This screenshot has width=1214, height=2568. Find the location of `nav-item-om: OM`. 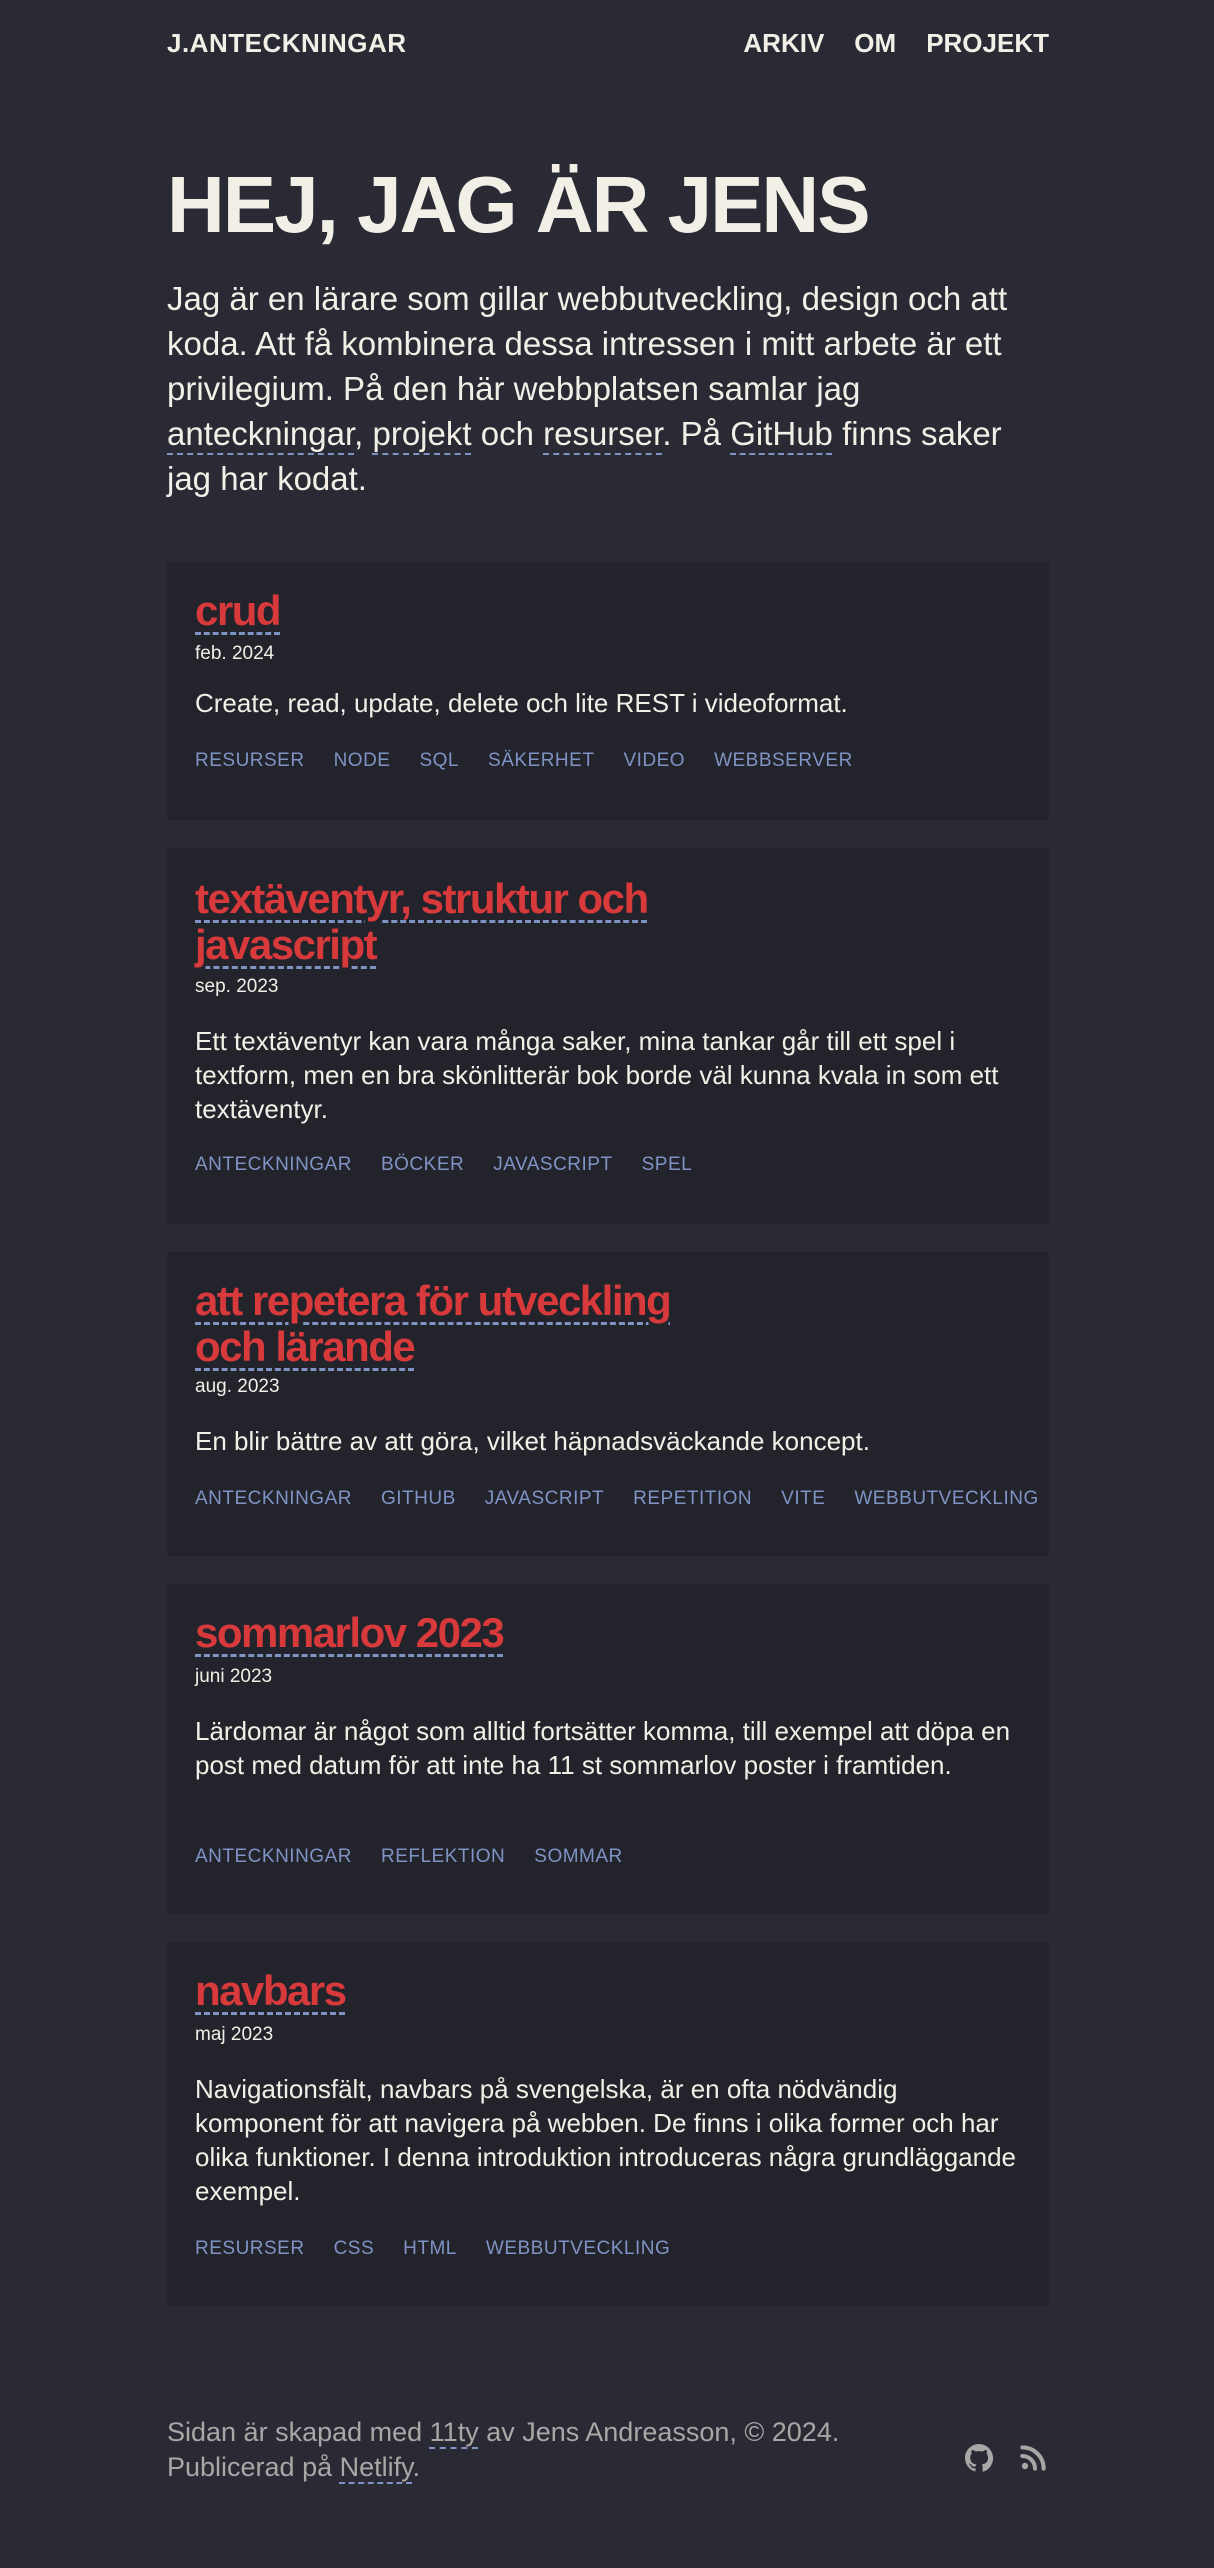

nav-item-om: OM is located at coordinates (875, 43).